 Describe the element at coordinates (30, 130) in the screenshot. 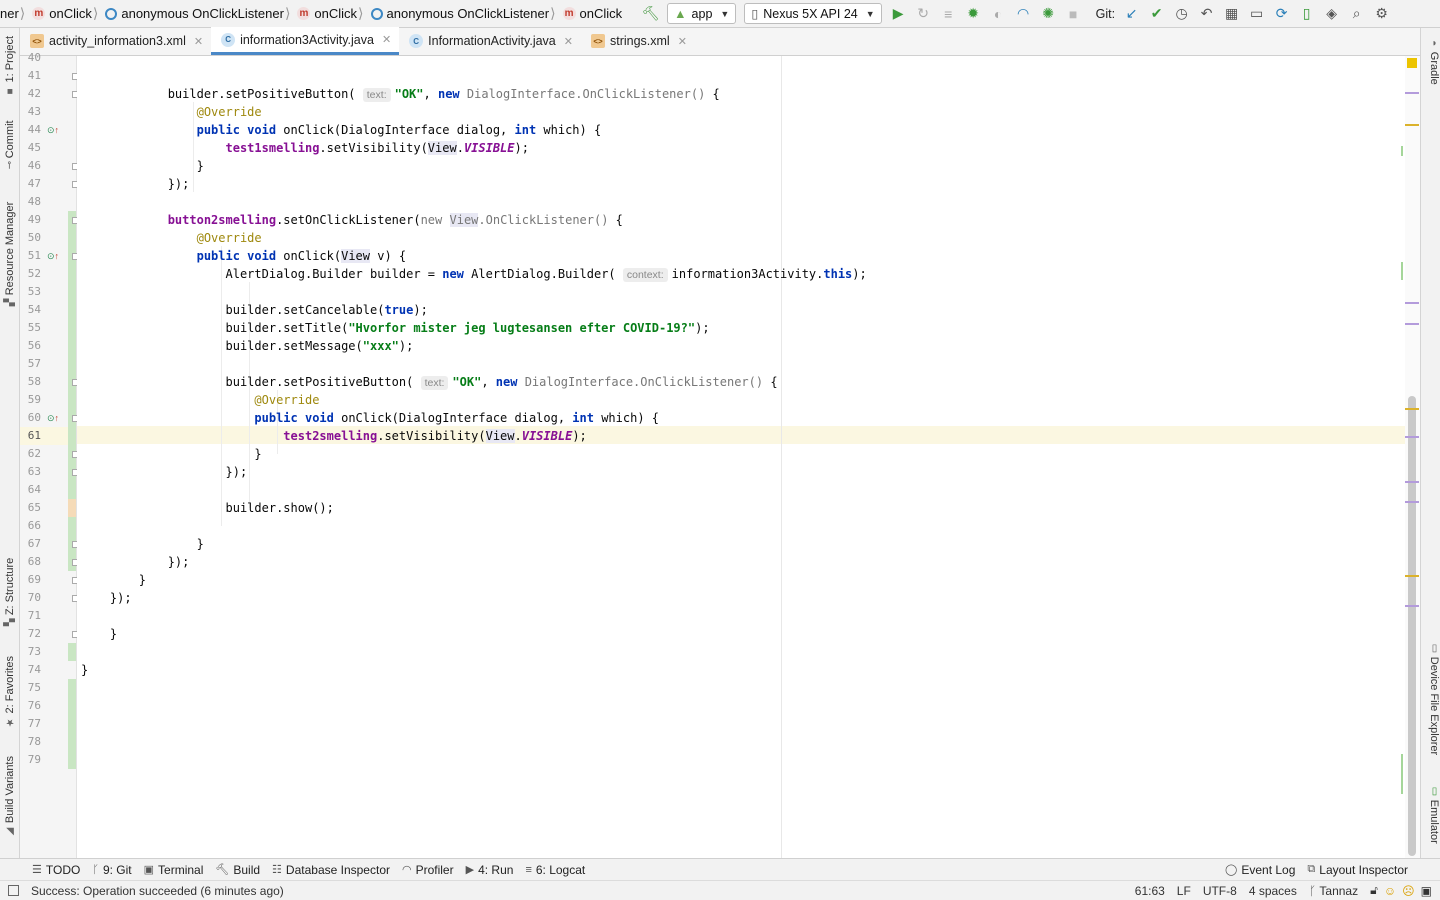

I see `line-number: 44` at that location.